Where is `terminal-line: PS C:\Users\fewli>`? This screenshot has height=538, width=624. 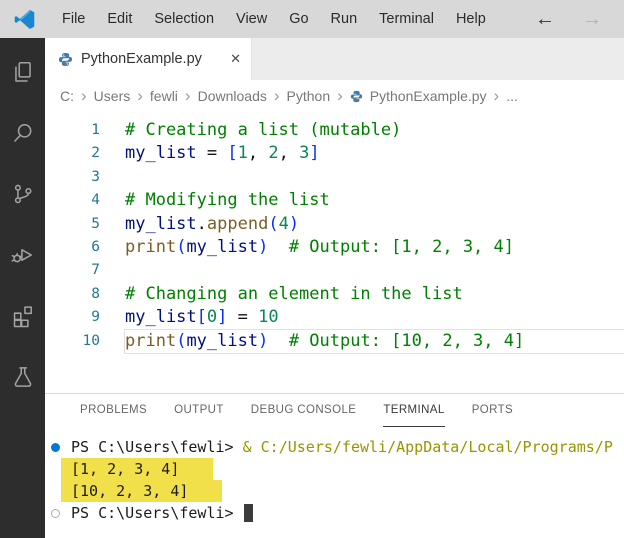 terminal-line: PS C:\Users\fewli> is located at coordinates (334, 513).